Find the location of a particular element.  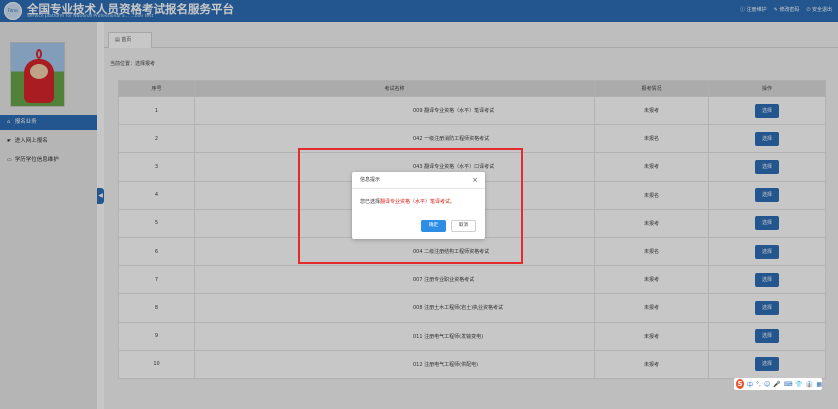

ime-toolbar: S 中 °, ☺ 🎤 ⌨ 👕 👔 ▦ is located at coordinates (778, 384).